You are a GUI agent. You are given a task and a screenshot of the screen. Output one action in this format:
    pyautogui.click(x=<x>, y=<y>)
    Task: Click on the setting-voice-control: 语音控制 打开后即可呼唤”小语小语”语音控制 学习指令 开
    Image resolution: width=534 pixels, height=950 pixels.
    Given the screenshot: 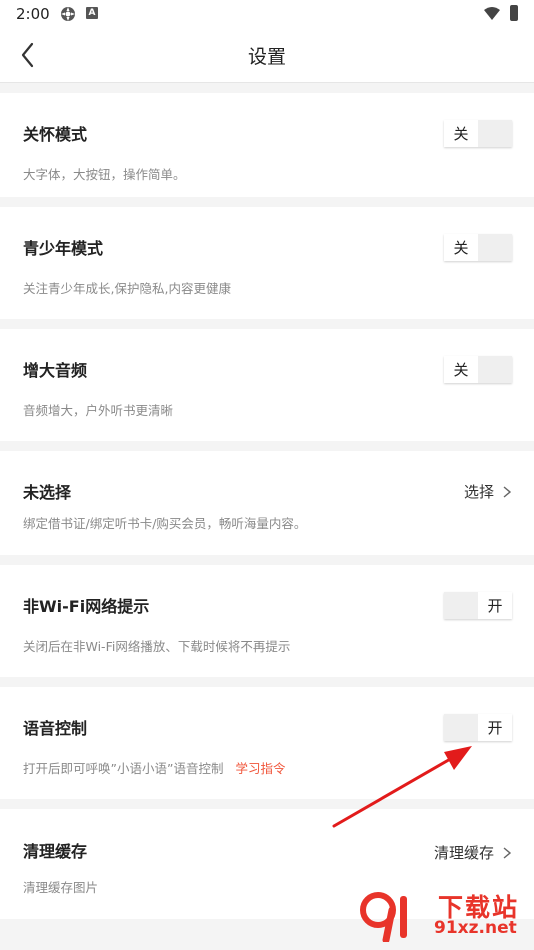 What is the action you would take?
    pyautogui.click(x=267, y=743)
    